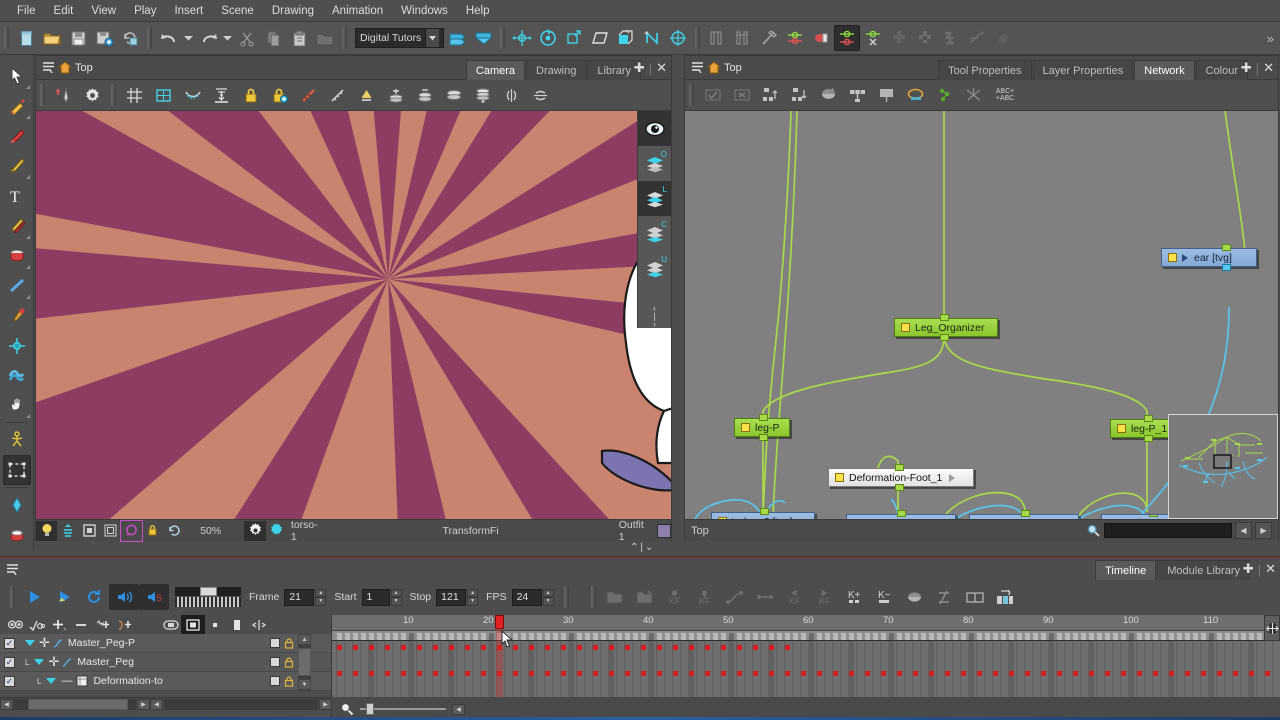 This screenshot has width=1280, height=720. I want to click on remove-key-icon: K−, so click(885, 597).